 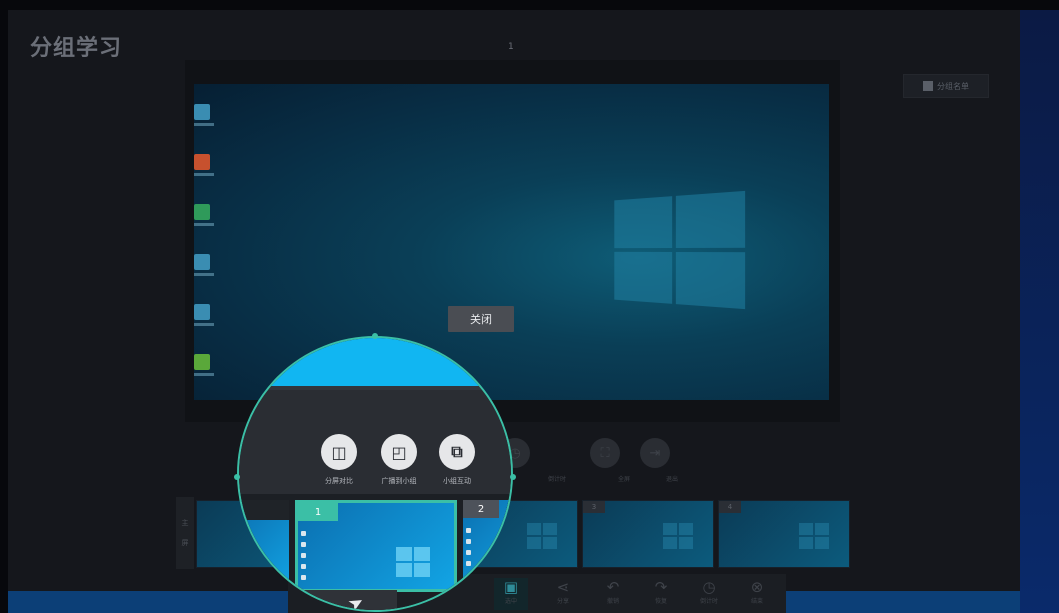 What do you see at coordinates (730, 507) in the screenshot?
I see `thumbnail-number: 4` at bounding box center [730, 507].